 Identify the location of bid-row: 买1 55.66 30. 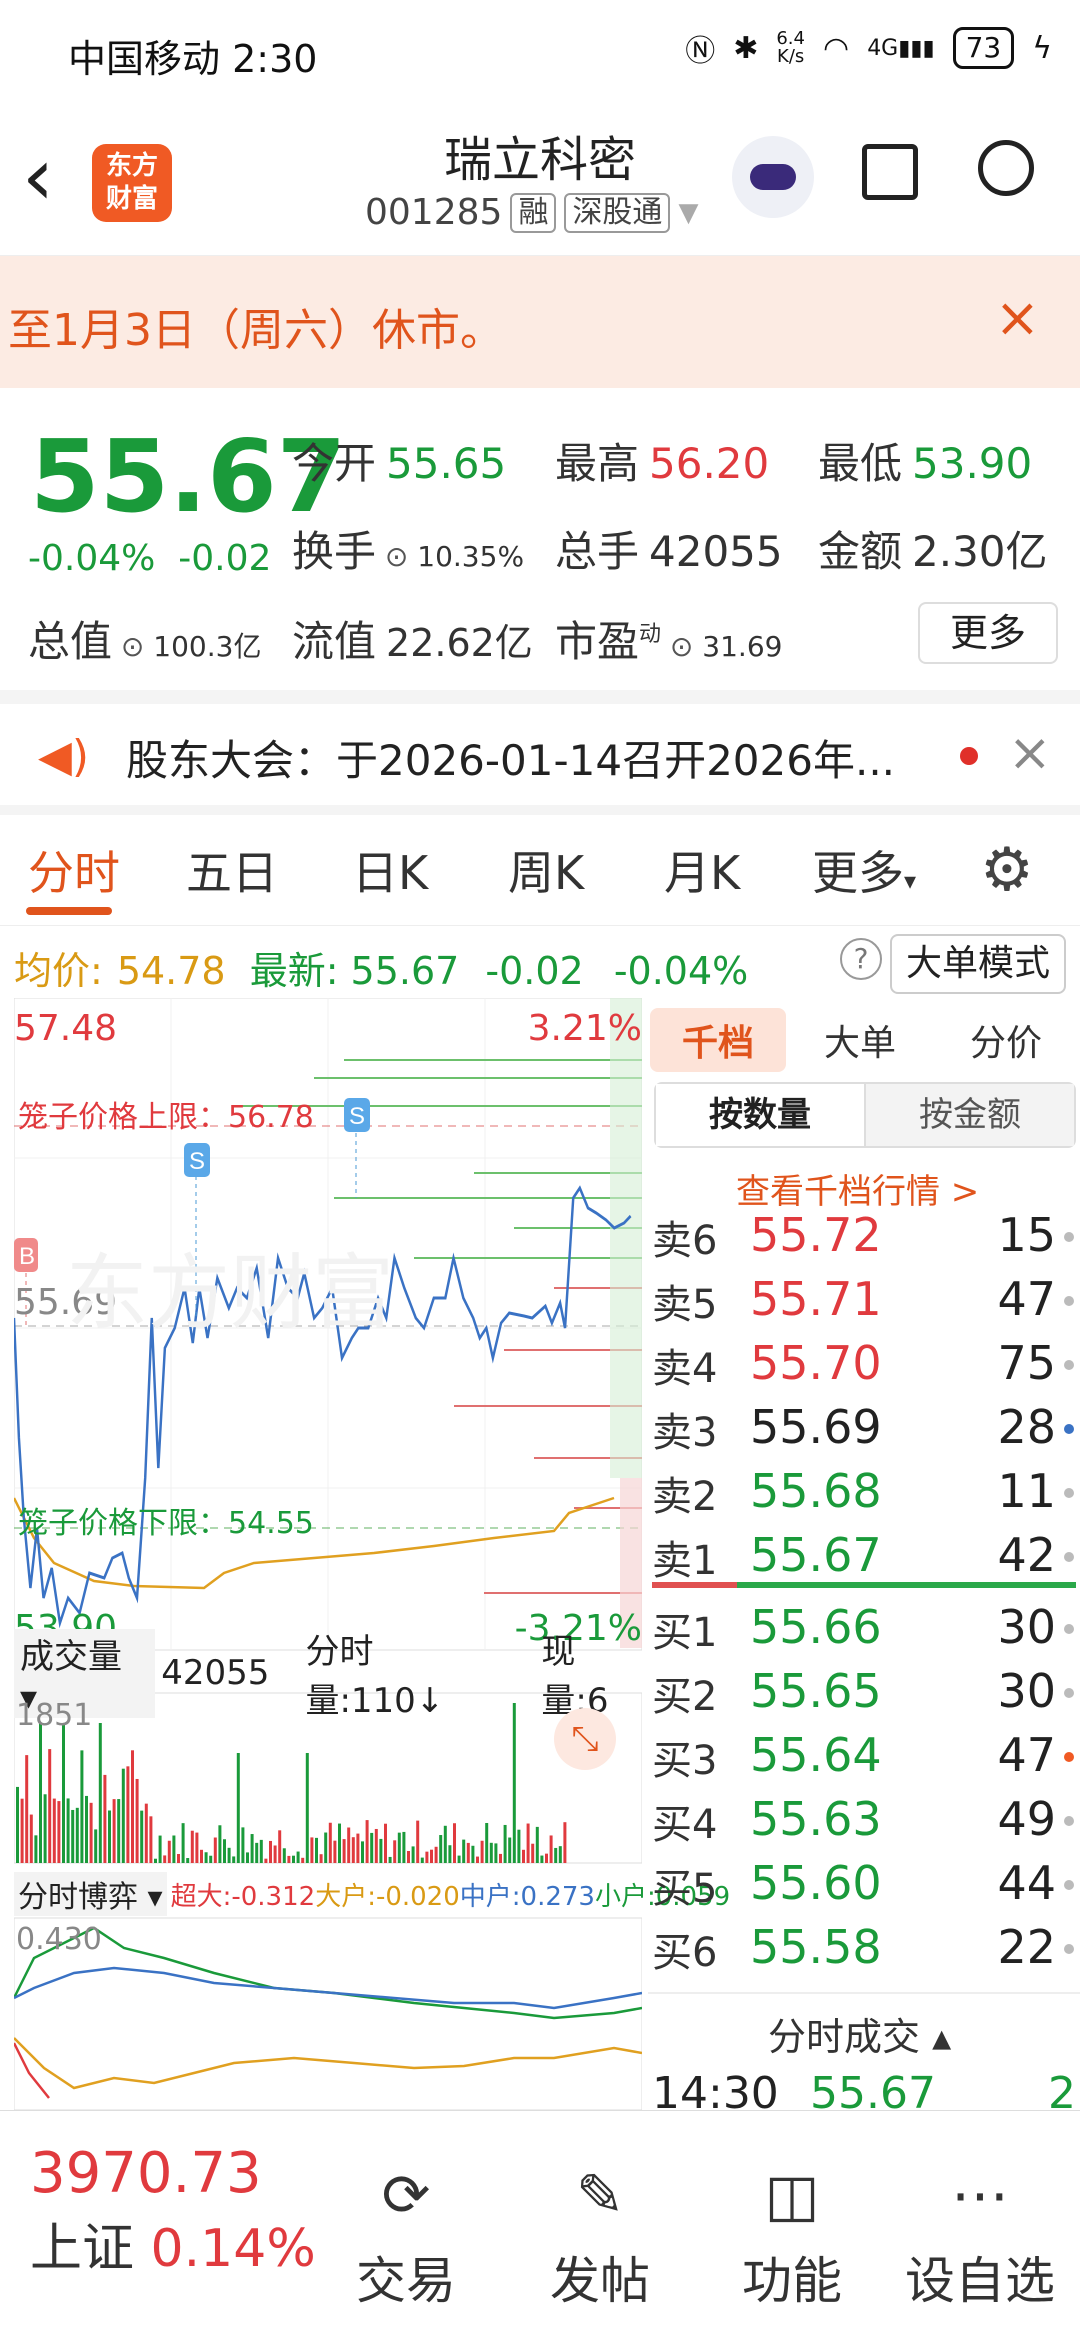
(864, 1631).